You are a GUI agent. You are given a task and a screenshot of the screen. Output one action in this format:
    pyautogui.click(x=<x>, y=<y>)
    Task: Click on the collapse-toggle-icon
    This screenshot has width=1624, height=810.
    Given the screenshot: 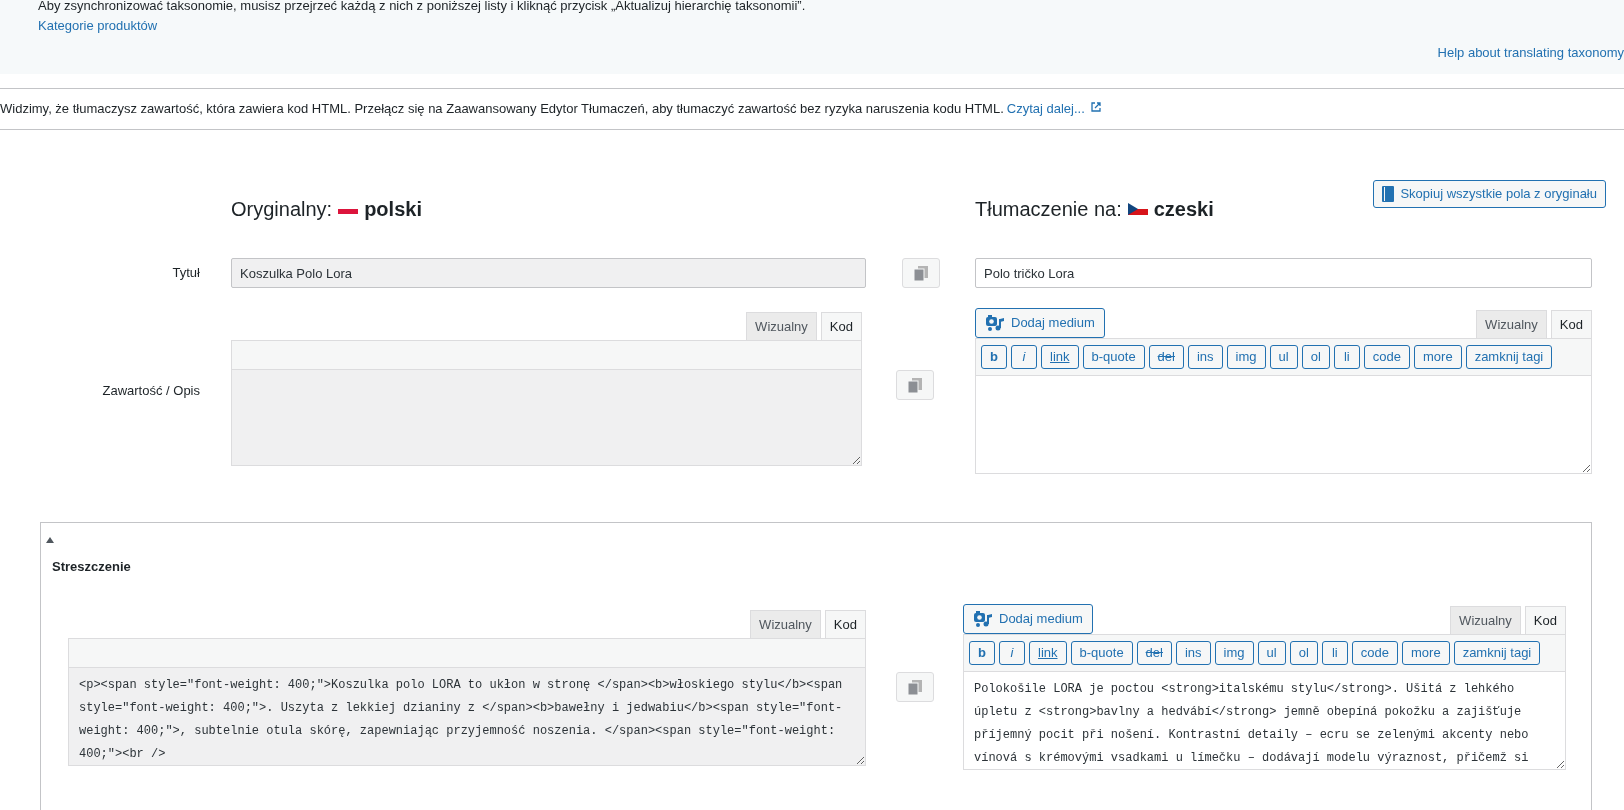 What is the action you would take?
    pyautogui.click(x=50, y=540)
    